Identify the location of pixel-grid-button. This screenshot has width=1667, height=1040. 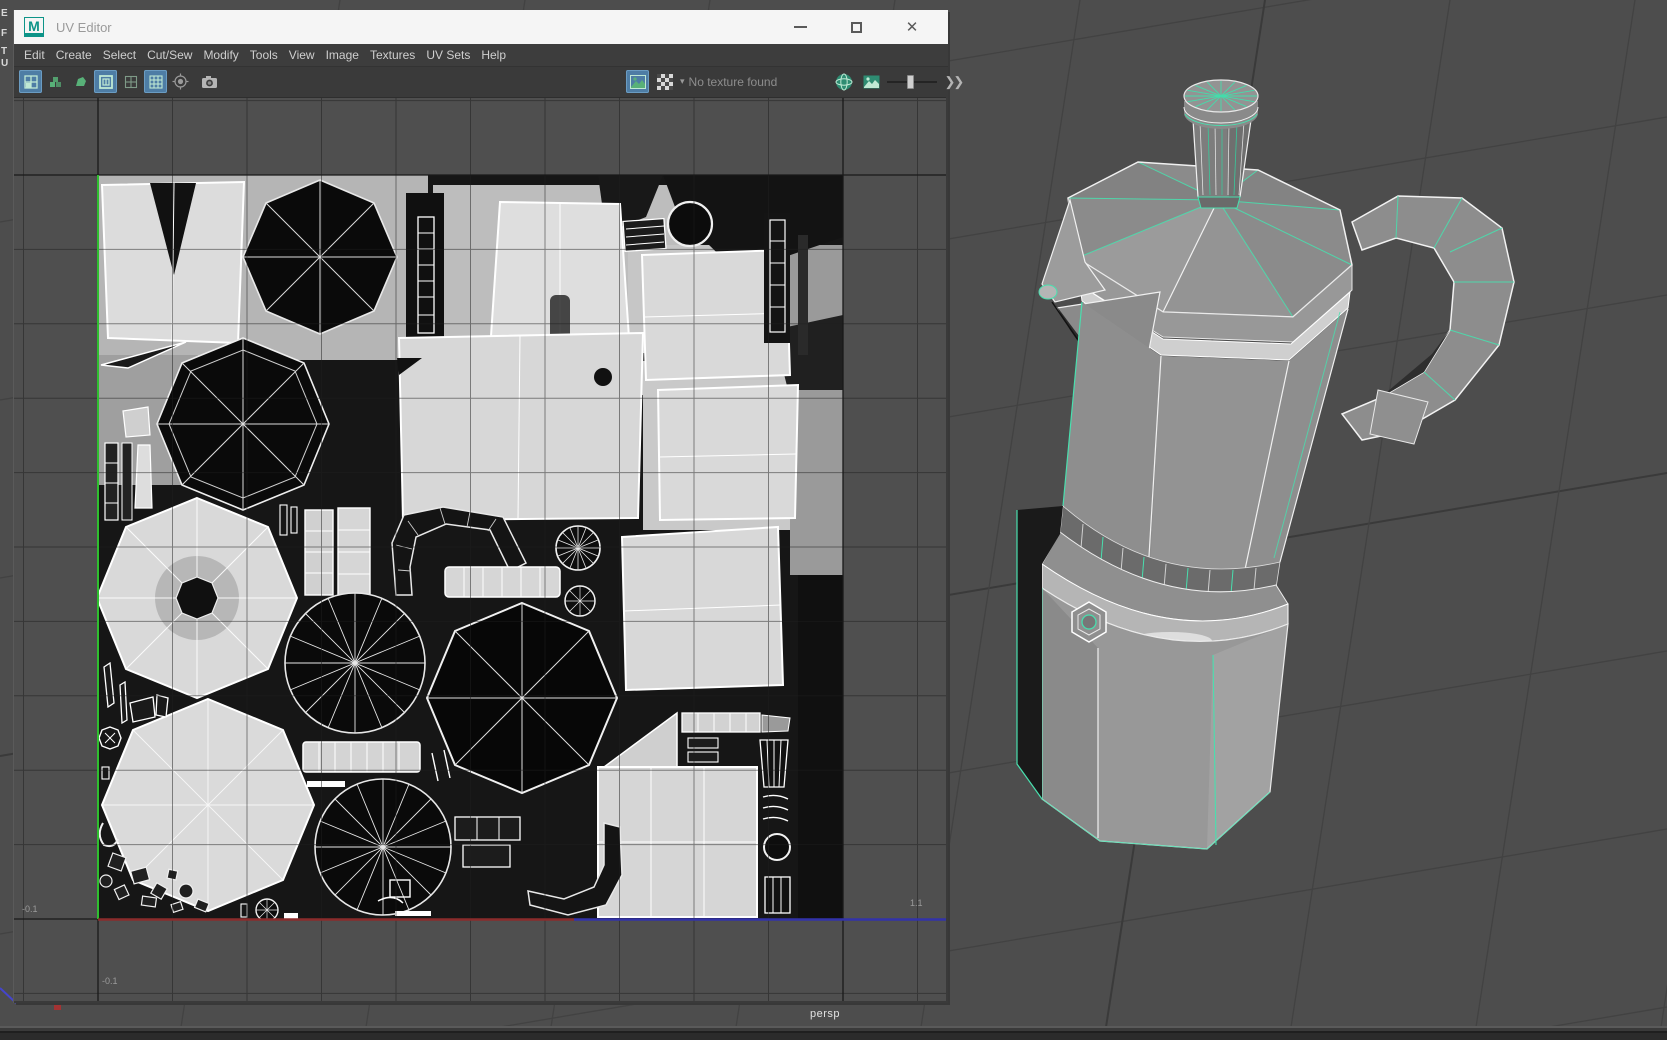
(155, 81).